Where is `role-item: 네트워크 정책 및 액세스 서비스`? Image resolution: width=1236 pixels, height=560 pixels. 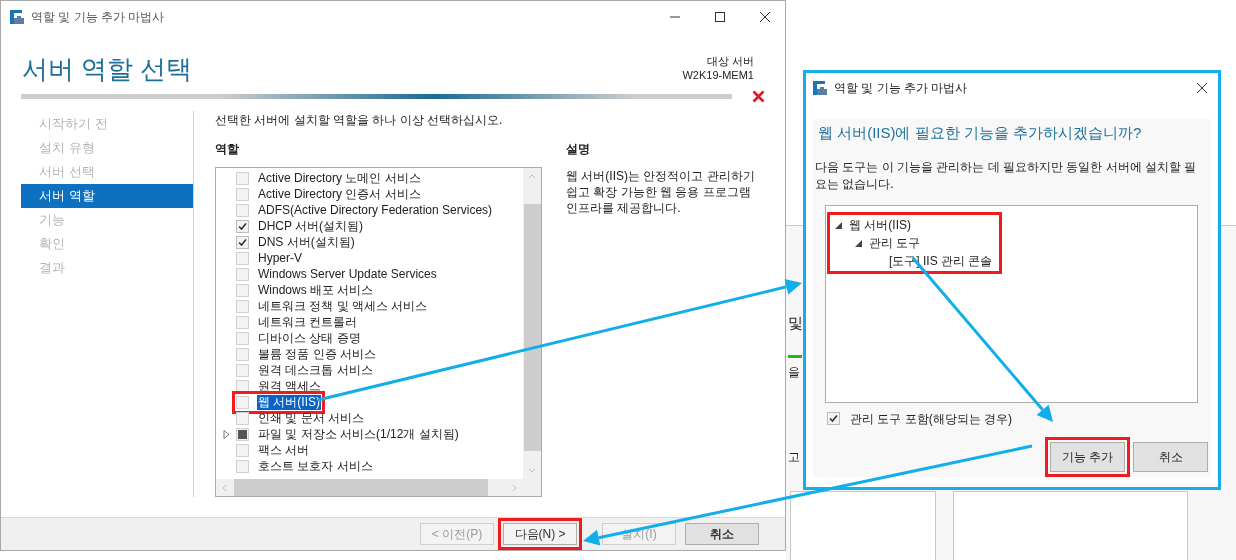
role-item: 네트워크 정책 및 액세스 서비스 is located at coordinates (343, 306).